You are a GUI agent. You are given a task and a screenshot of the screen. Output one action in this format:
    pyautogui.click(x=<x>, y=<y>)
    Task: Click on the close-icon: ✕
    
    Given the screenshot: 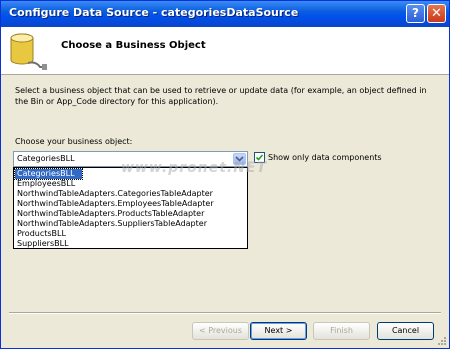 What is the action you would take?
    pyautogui.click(x=436, y=13)
    